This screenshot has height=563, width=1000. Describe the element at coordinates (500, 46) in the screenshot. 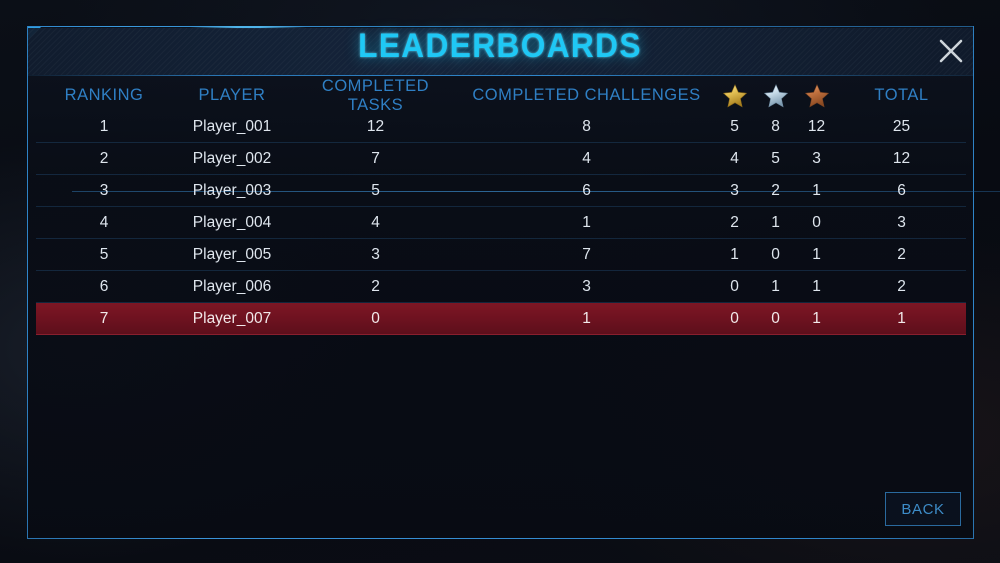

I see `page-title: LEADERBOARDS` at that location.